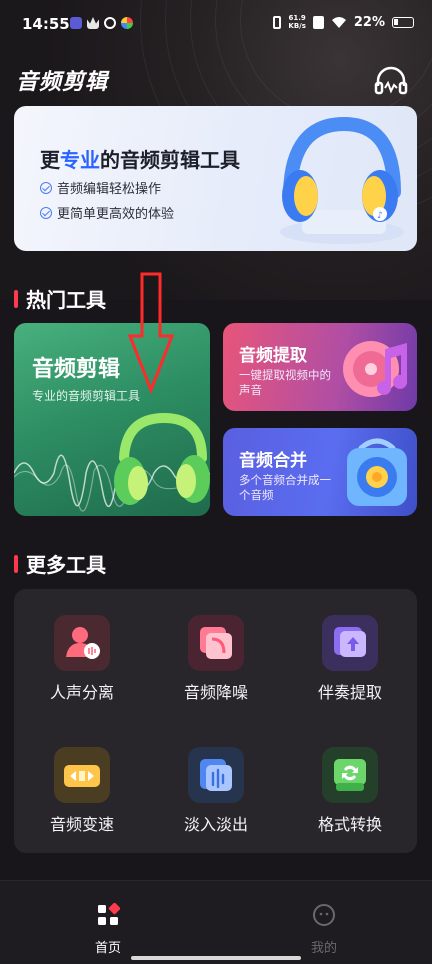 The image size is (432, 964). Describe the element at coordinates (215, 824) in the screenshot. I see `tool-fade-label: 淡入淡出` at that location.